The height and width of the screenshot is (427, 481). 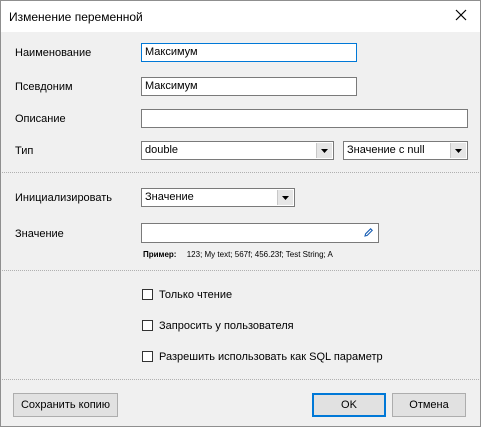 What do you see at coordinates (76, 17) in the screenshot?
I see `dialog-title: Изменение переменной` at bounding box center [76, 17].